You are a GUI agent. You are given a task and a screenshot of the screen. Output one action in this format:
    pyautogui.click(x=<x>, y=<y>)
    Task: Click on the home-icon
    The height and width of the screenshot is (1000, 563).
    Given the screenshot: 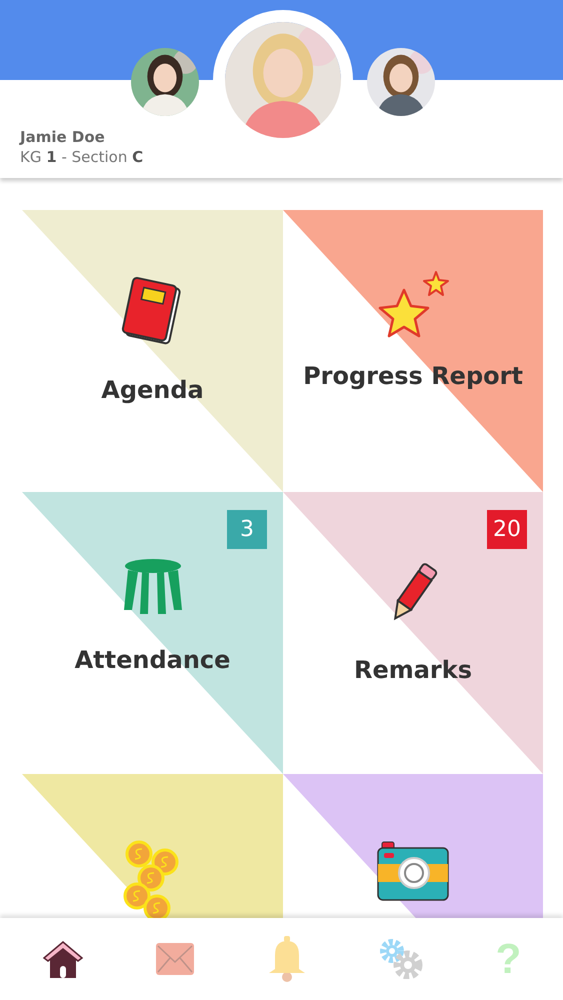 What is the action you would take?
    pyautogui.click(x=63, y=959)
    